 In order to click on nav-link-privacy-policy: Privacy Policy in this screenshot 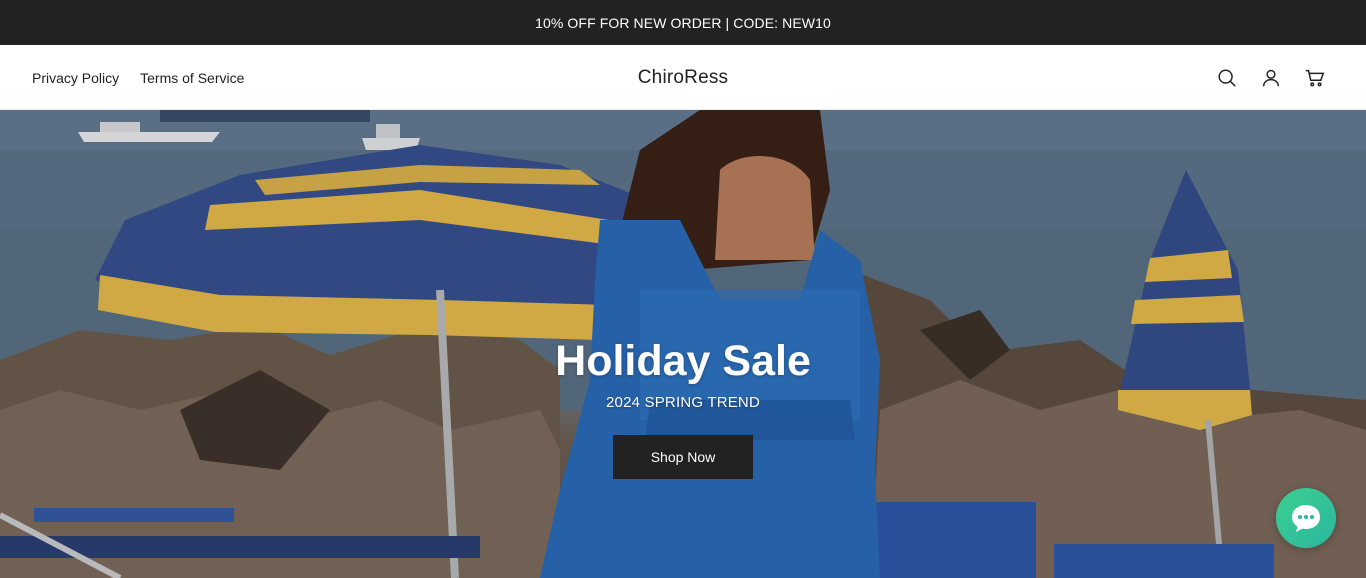, I will do `click(75, 78)`.